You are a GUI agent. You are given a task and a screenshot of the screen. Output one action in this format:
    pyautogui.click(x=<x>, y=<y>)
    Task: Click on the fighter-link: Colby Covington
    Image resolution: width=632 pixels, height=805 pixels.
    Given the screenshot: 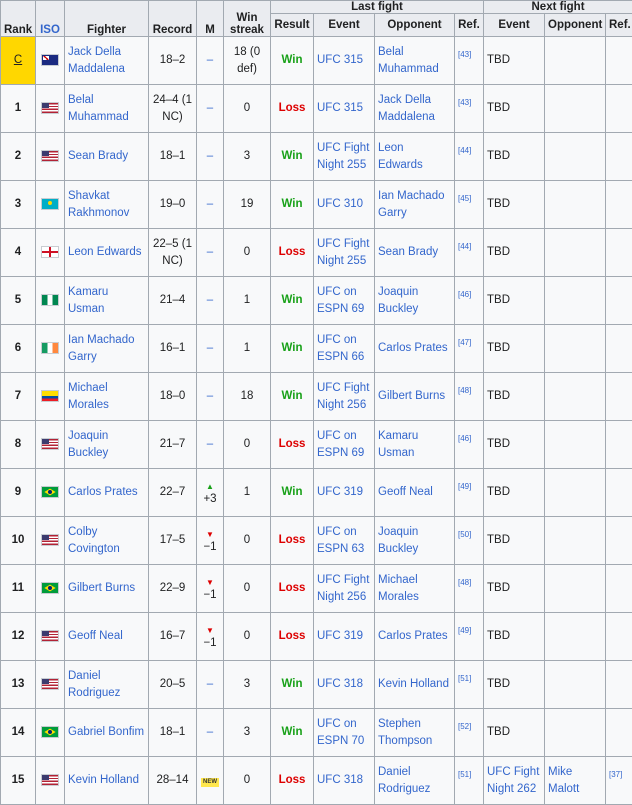 What is the action you would take?
    pyautogui.click(x=94, y=540)
    